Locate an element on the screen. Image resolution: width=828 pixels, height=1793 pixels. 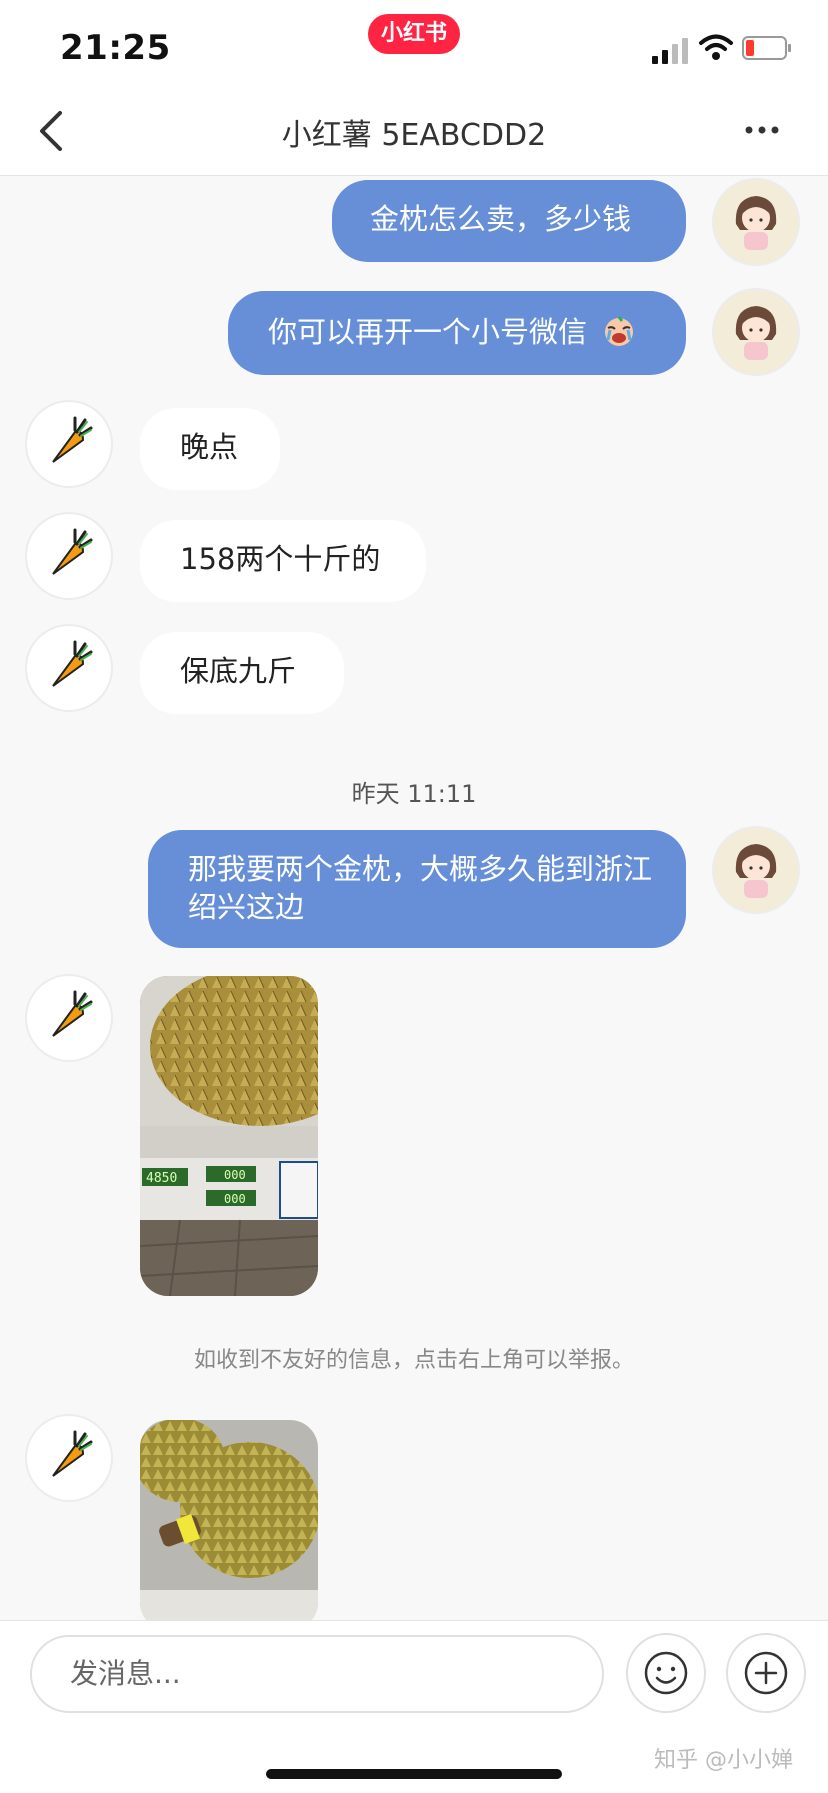
scale-reading: 4850 is located at coordinates (161, 1178).